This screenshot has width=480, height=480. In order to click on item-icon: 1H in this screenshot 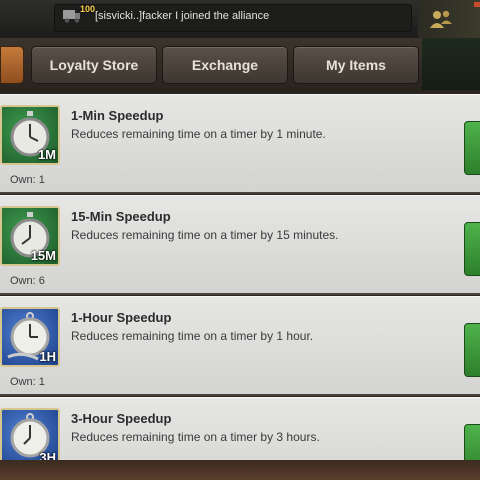, I will do `click(30, 337)`.